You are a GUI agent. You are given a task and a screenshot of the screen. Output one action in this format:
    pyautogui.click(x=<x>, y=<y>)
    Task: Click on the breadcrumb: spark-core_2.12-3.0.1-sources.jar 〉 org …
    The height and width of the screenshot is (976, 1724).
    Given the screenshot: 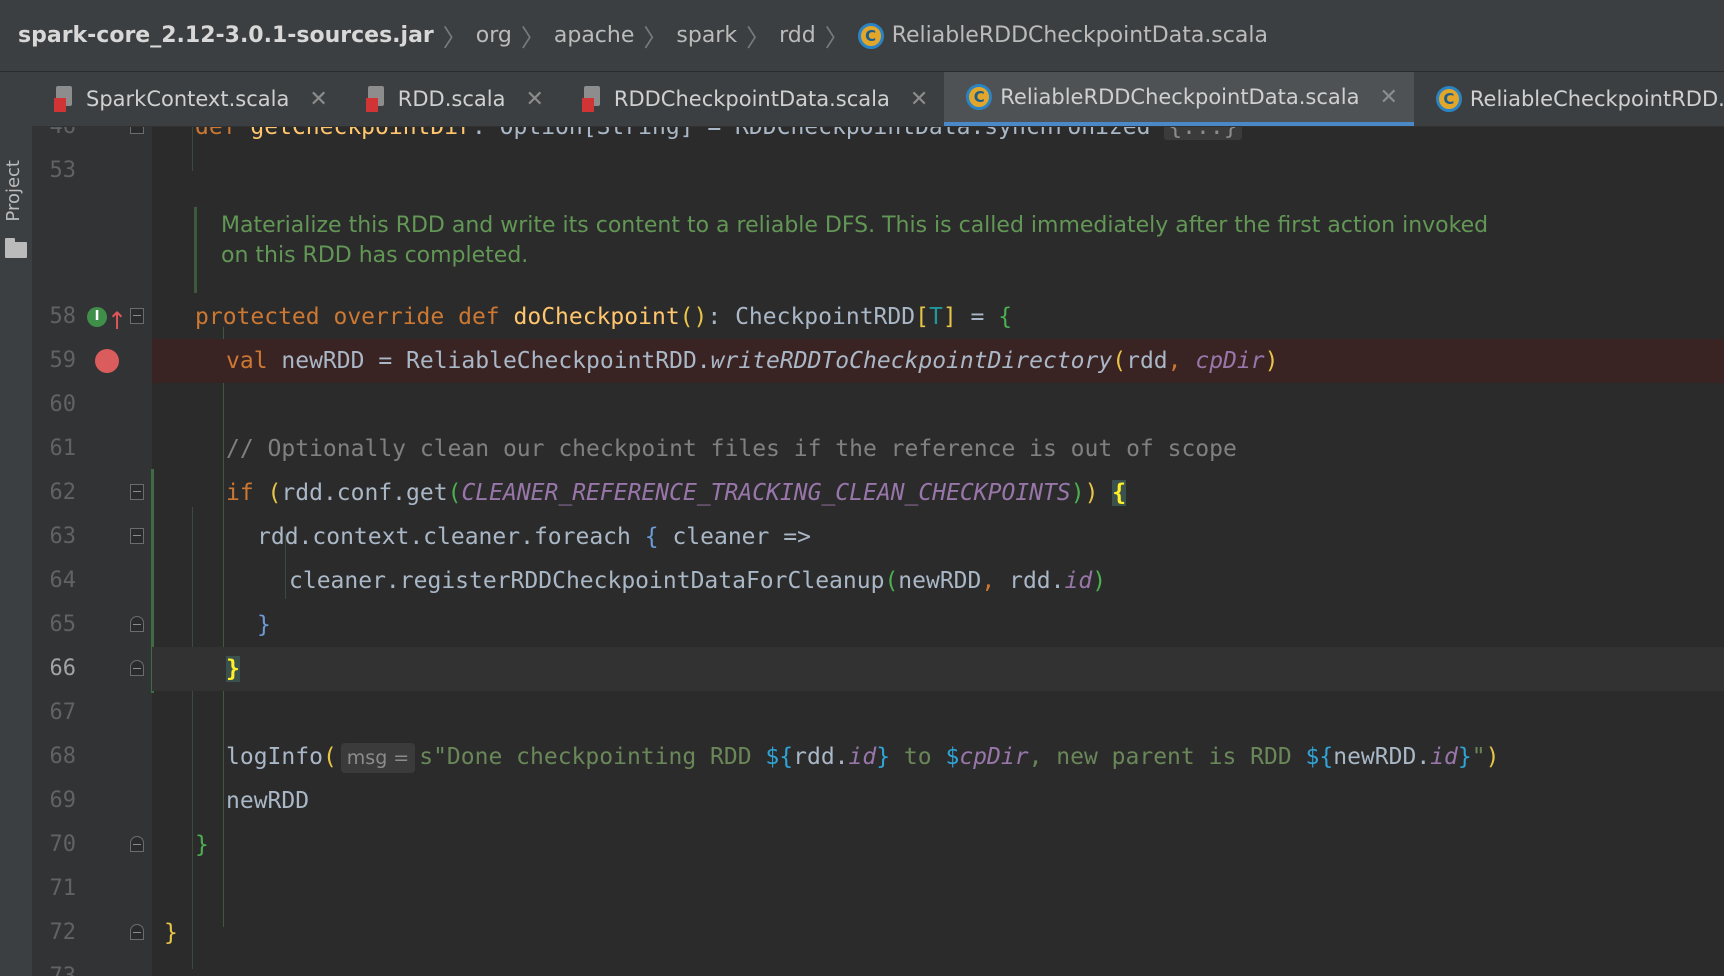 What is the action you would take?
    pyautogui.click(x=862, y=36)
    